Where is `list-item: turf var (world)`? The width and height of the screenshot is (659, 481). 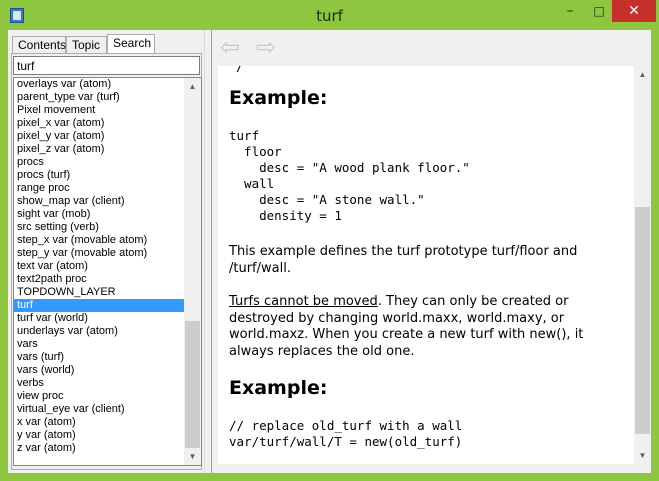 list-item: turf var (world) is located at coordinates (99, 318).